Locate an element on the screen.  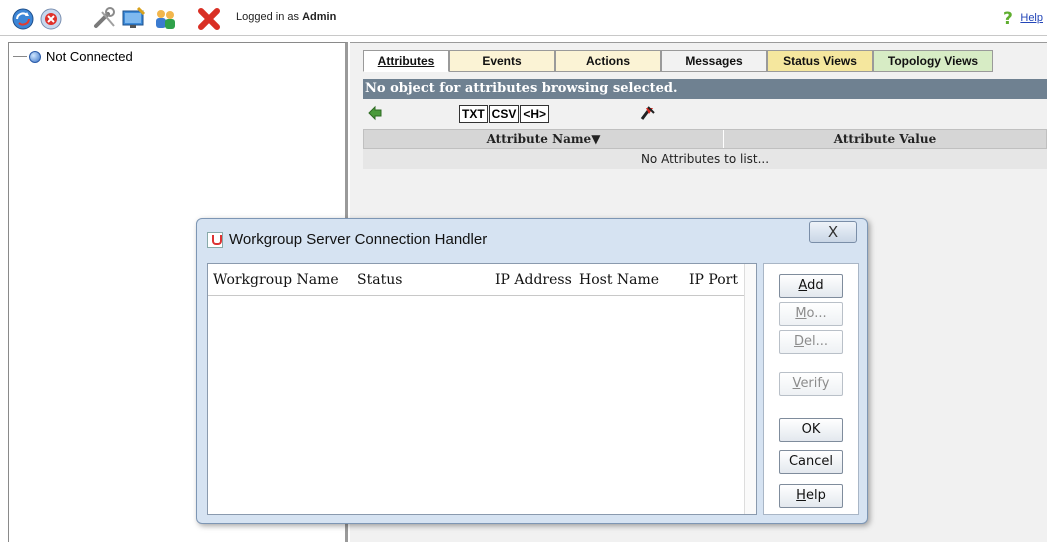
back-arrow-icon is located at coordinates (375, 113).